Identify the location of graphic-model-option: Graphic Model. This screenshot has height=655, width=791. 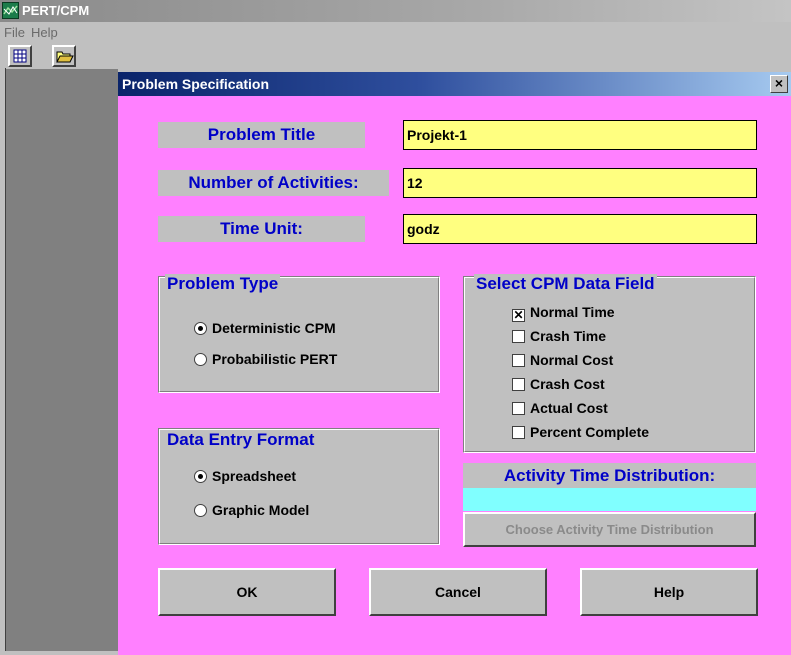
(251, 510).